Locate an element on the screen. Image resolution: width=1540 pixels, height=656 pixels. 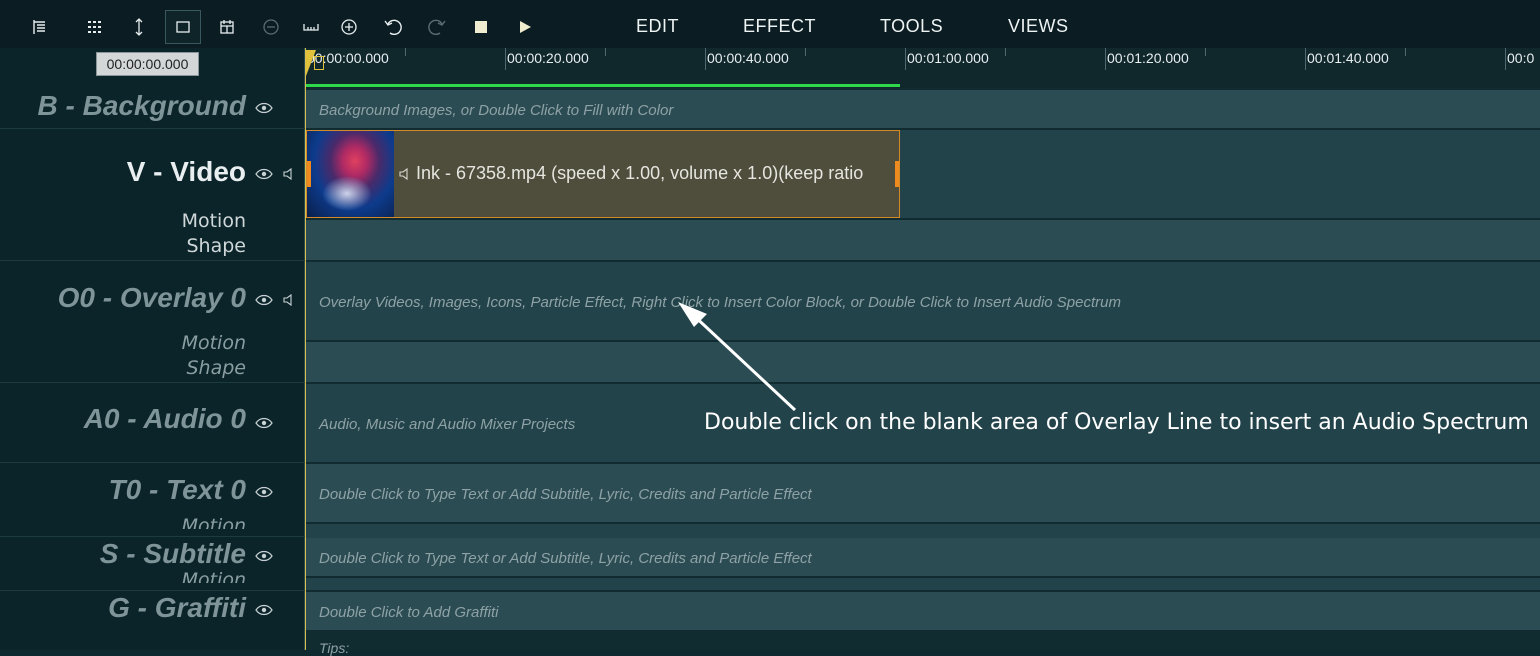
vertical-resize-icon is located at coordinates (139, 27).